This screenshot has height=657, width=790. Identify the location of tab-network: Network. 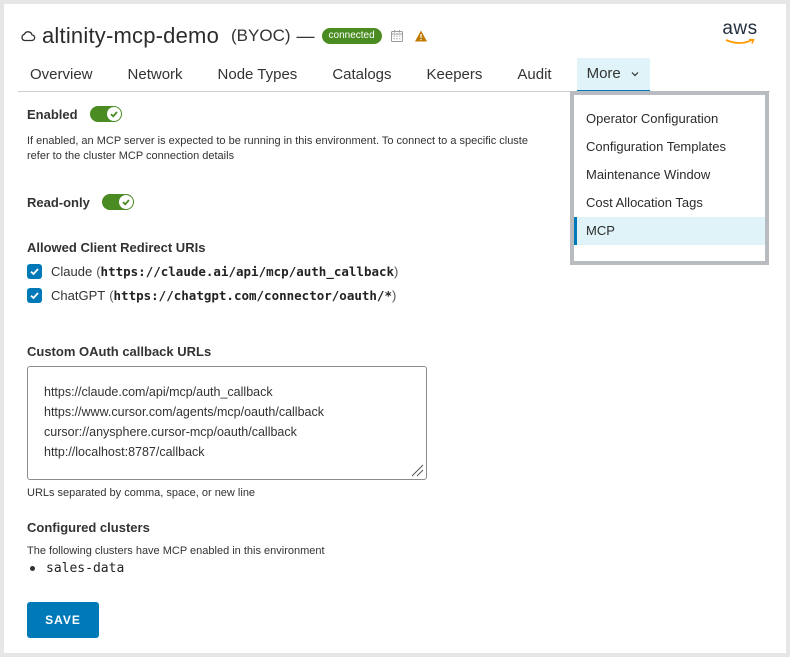
(155, 75).